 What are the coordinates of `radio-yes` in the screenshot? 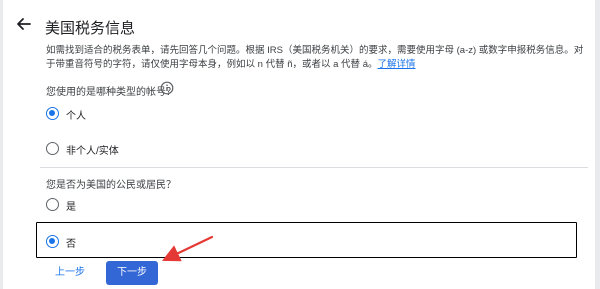 It's located at (52, 204).